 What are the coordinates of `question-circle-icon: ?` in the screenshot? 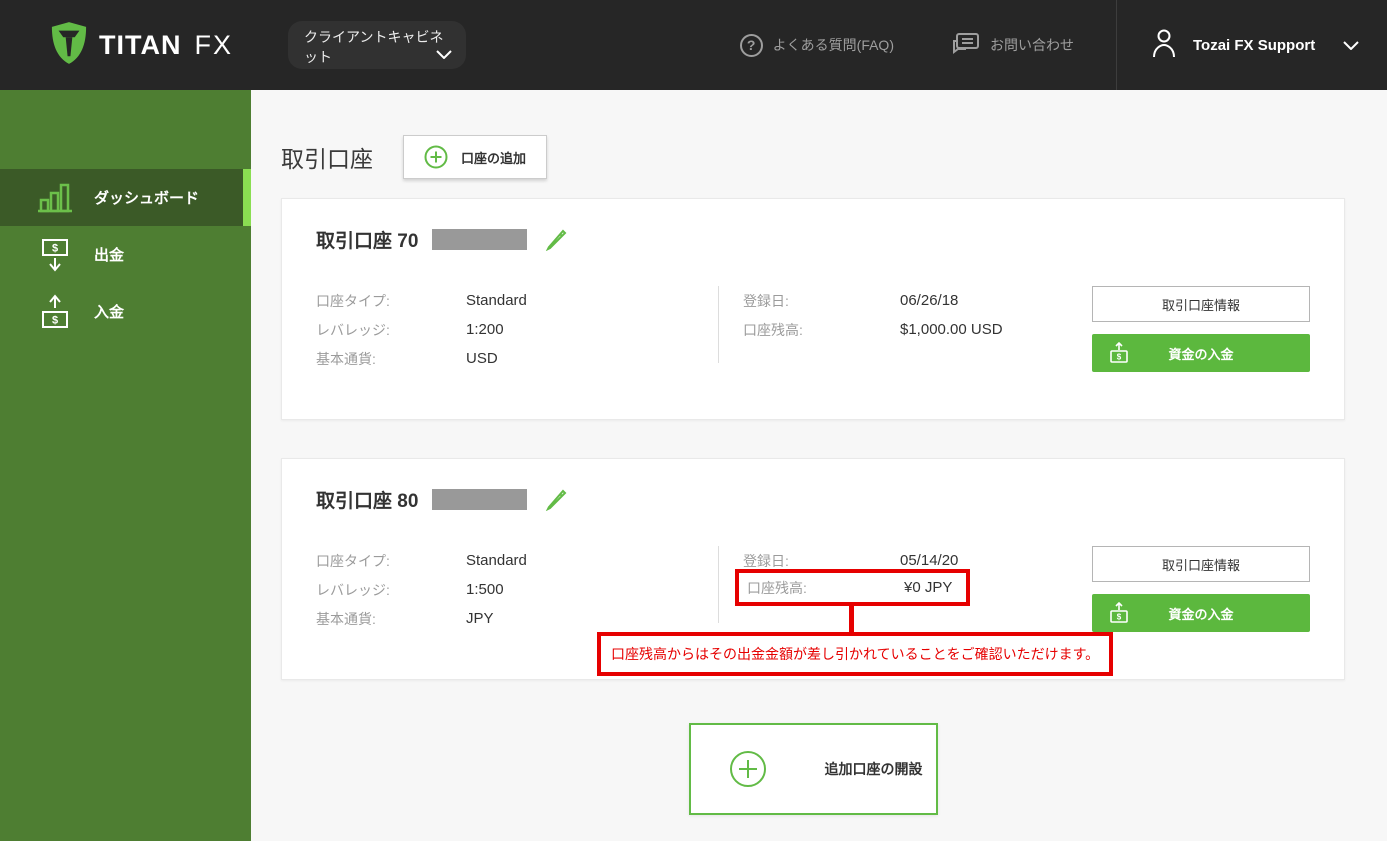 It's located at (751, 45).